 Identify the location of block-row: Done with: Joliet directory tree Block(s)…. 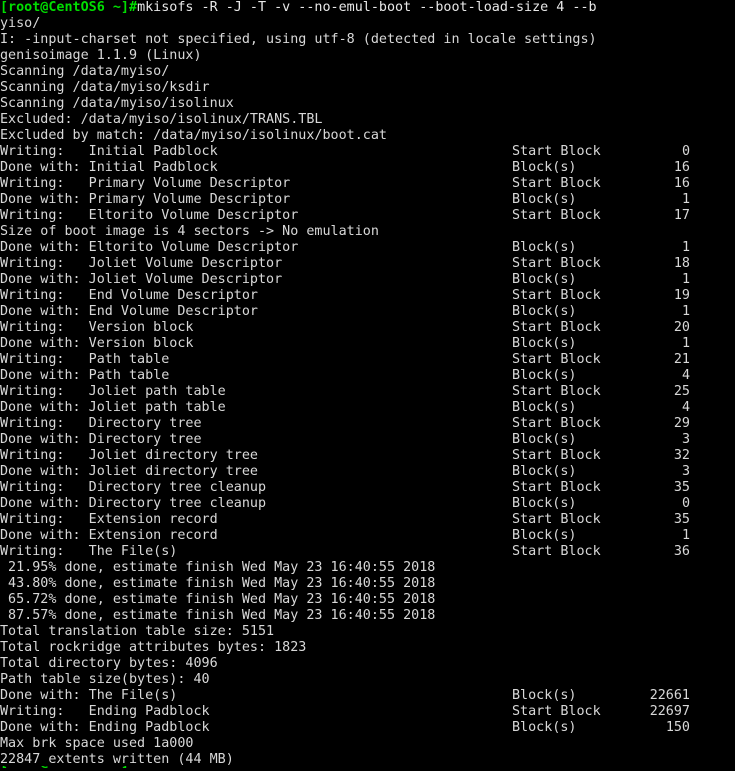
(367, 472).